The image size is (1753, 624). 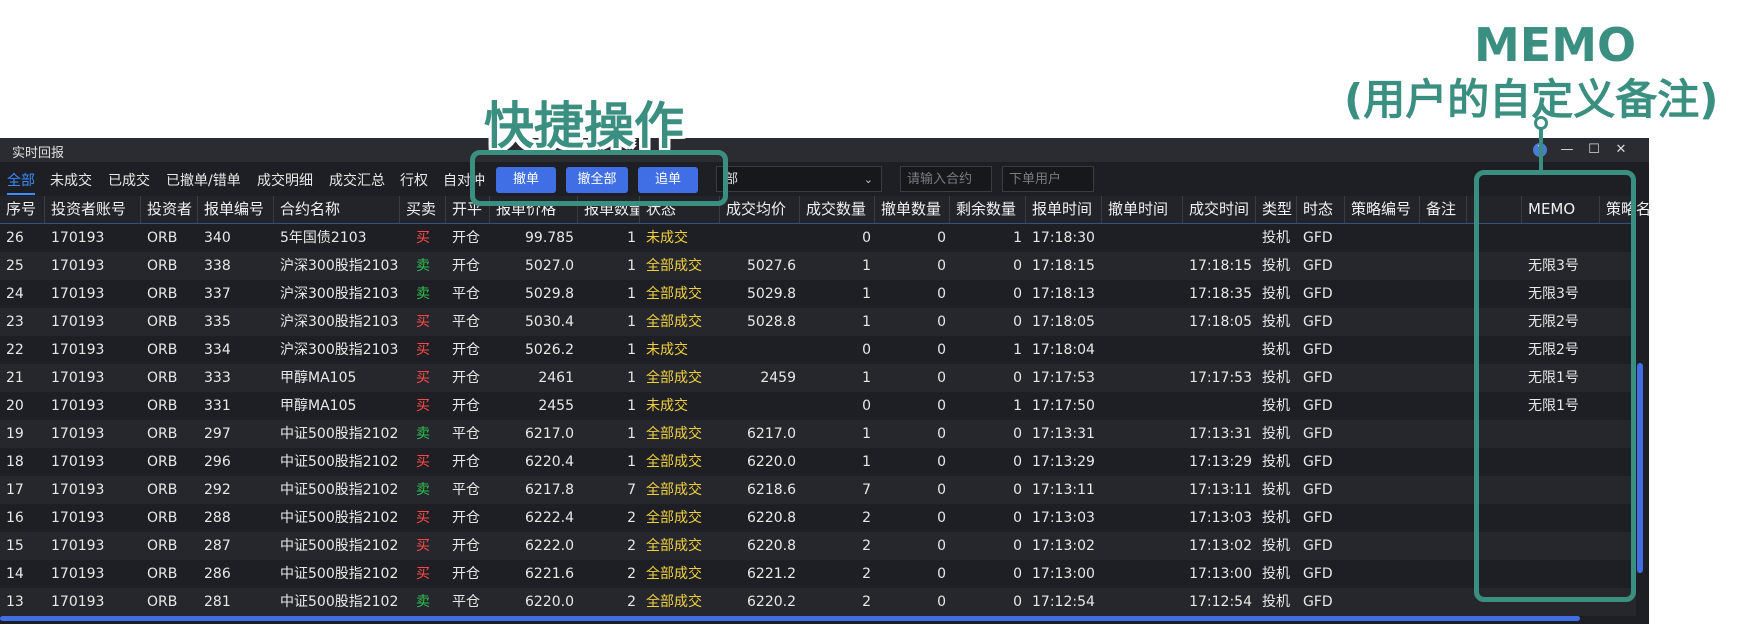 What do you see at coordinates (357, 180) in the screenshot?
I see `filter-tab-trade-summary: 成交汇总` at bounding box center [357, 180].